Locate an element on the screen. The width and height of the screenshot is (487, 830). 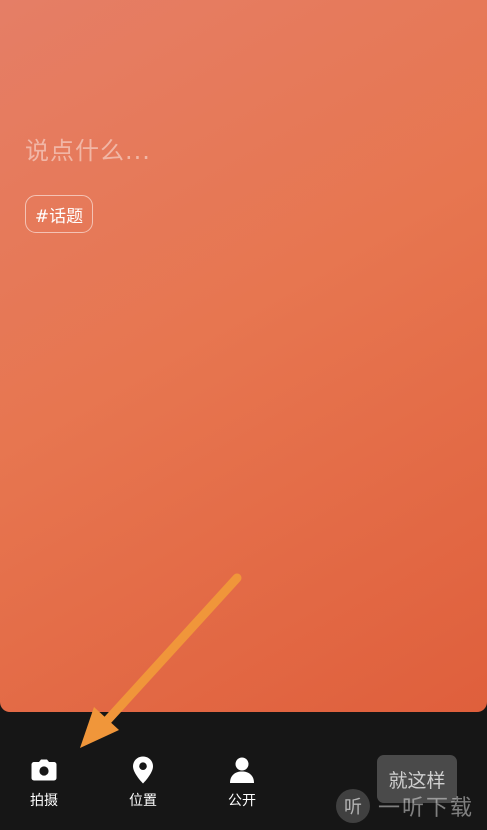
submit-button: 就这样 is located at coordinates (417, 779).